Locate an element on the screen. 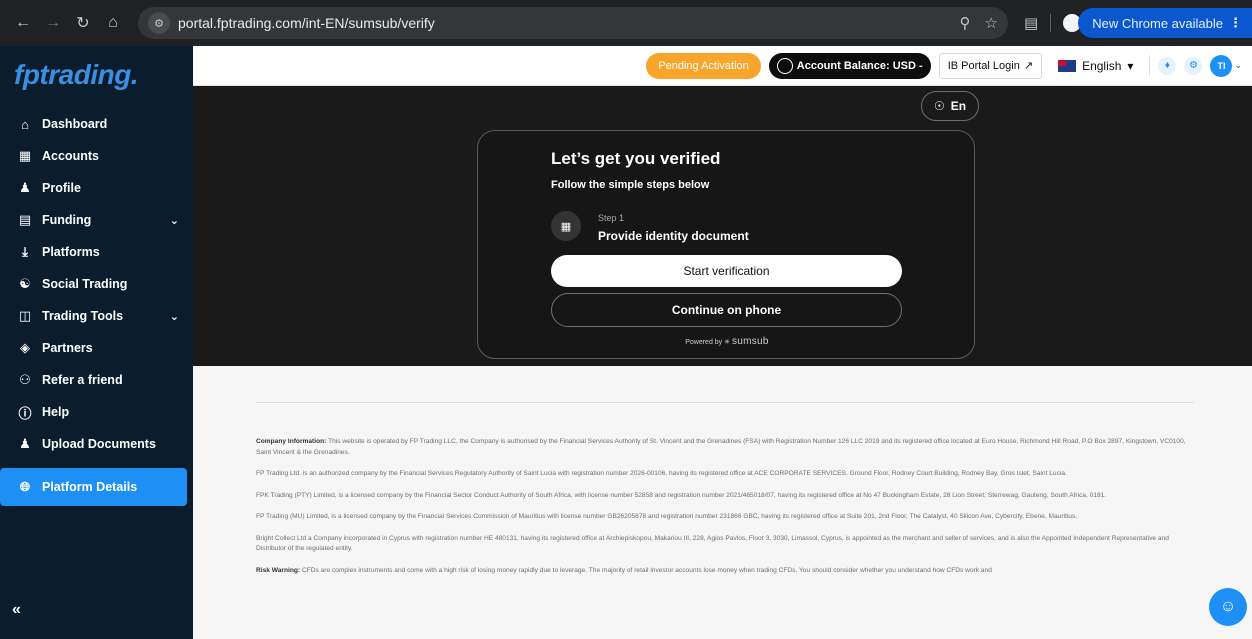 This screenshot has width=1252, height=639. chrome-update-button: New Chrome available ⋮ is located at coordinates (1165, 23).